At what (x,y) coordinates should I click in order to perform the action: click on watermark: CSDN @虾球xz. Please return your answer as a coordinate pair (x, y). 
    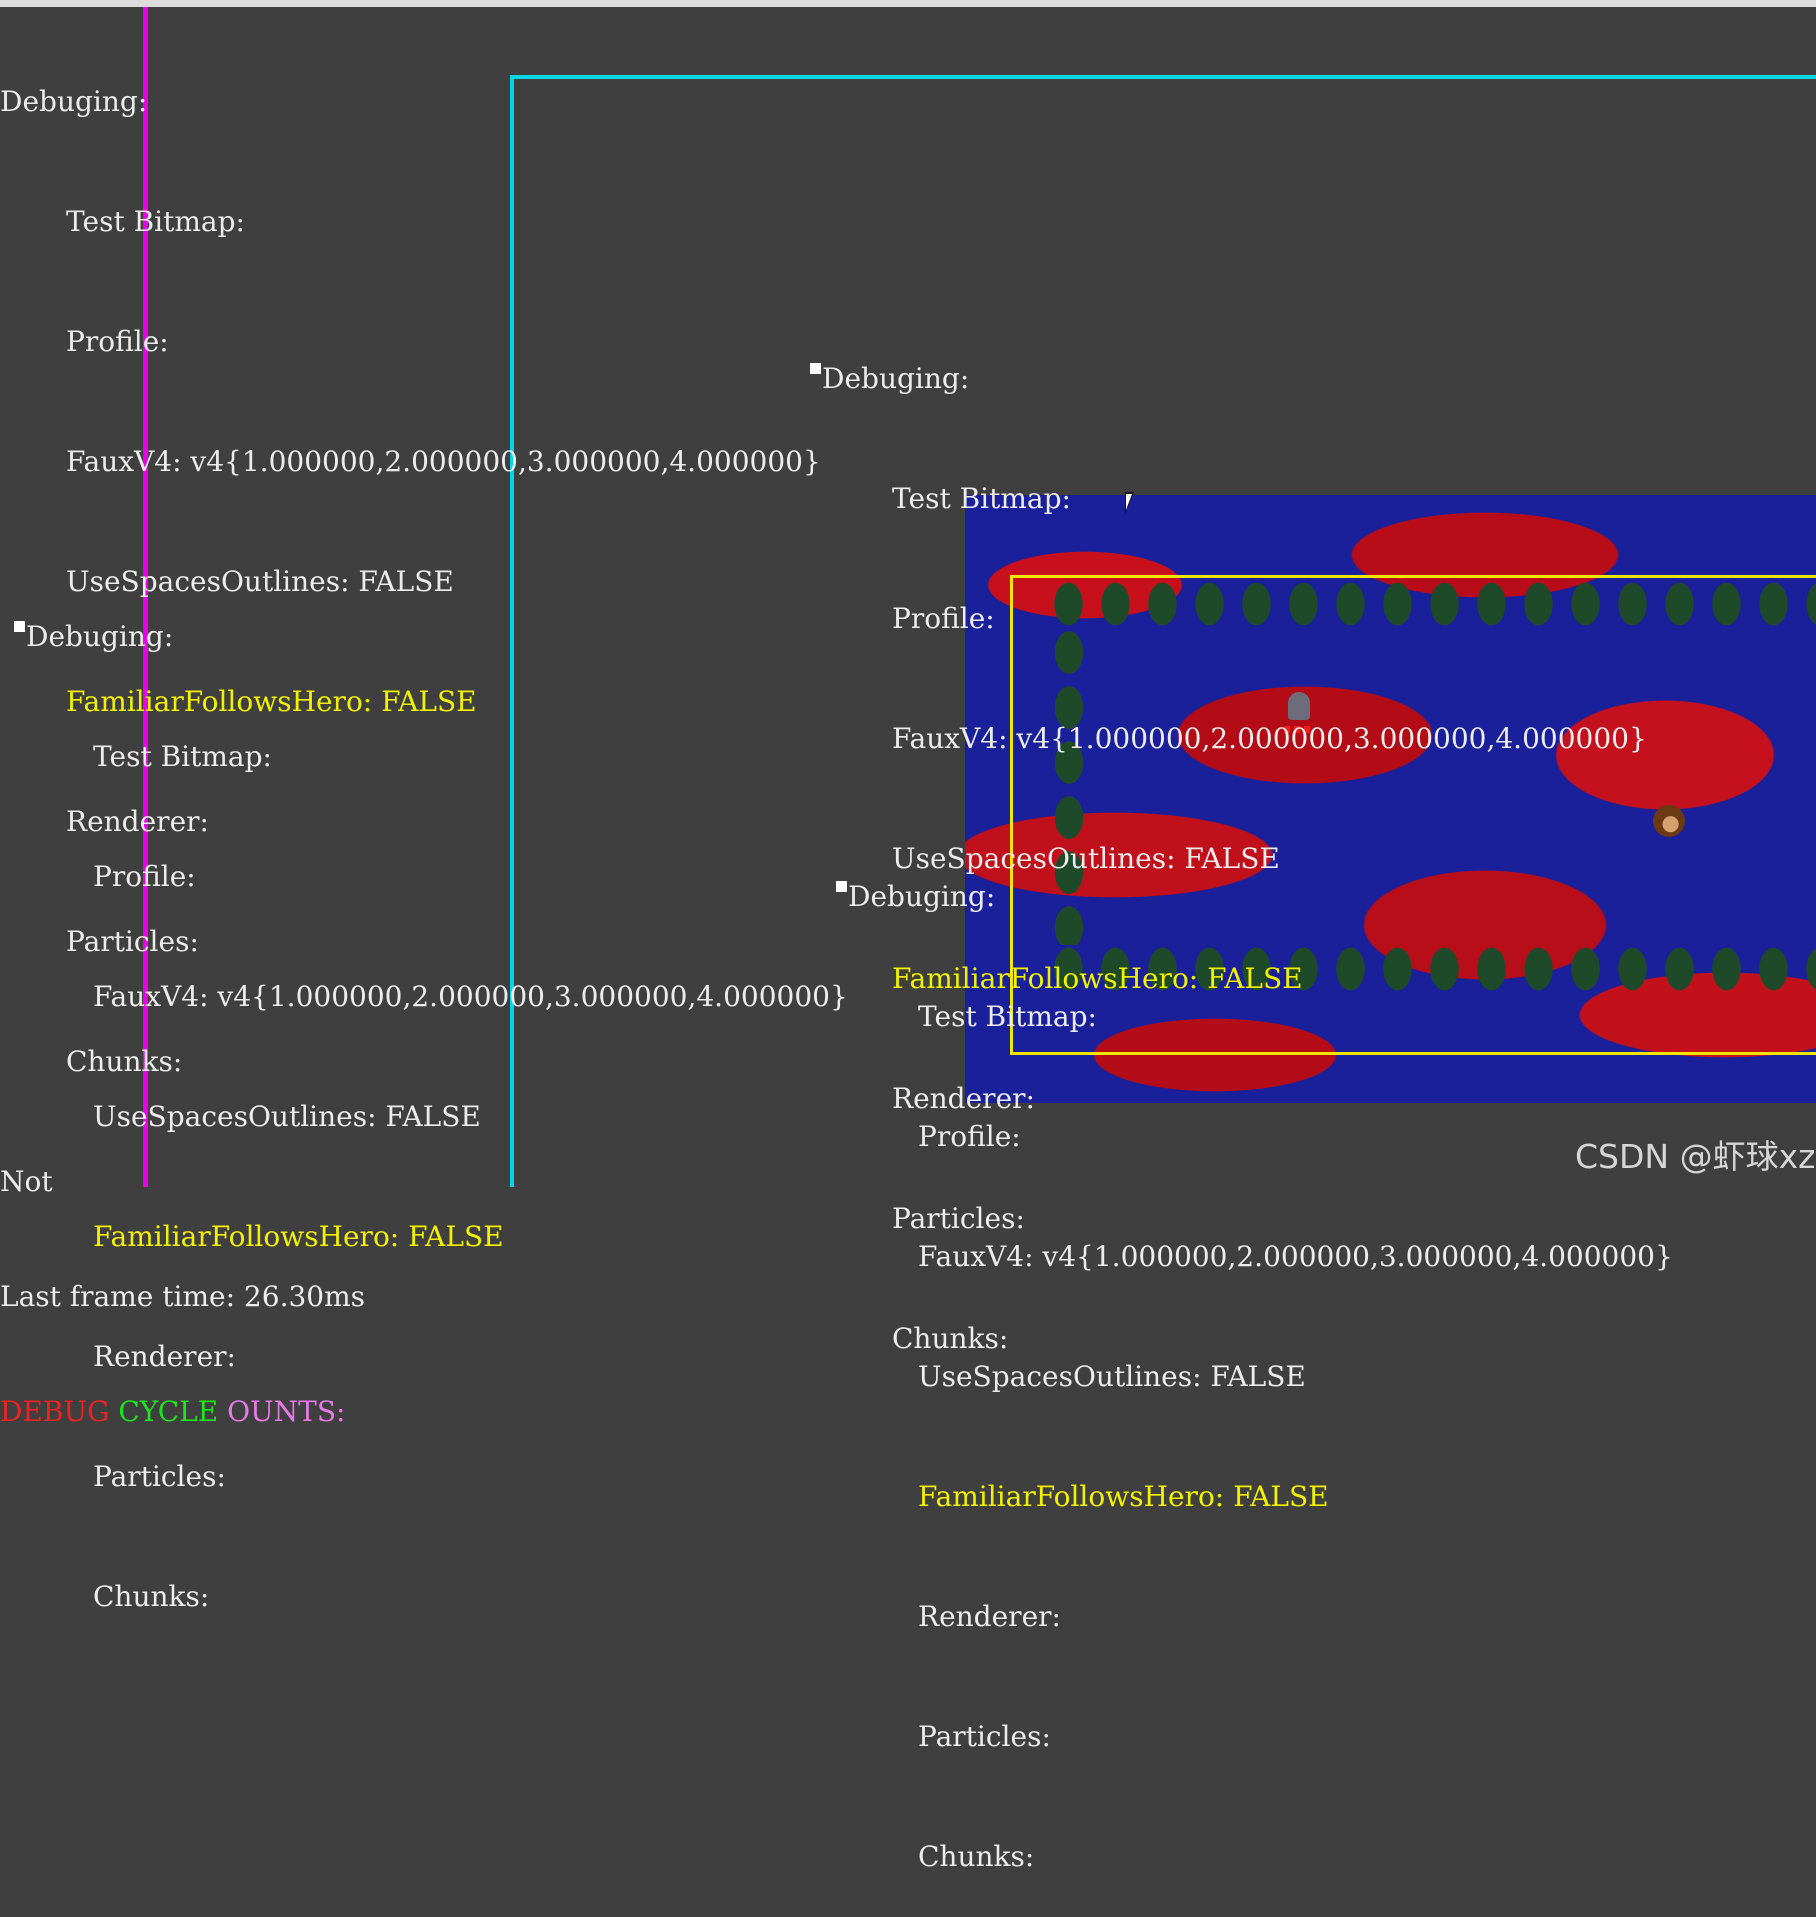
    Looking at the image, I should click on (1695, 1156).